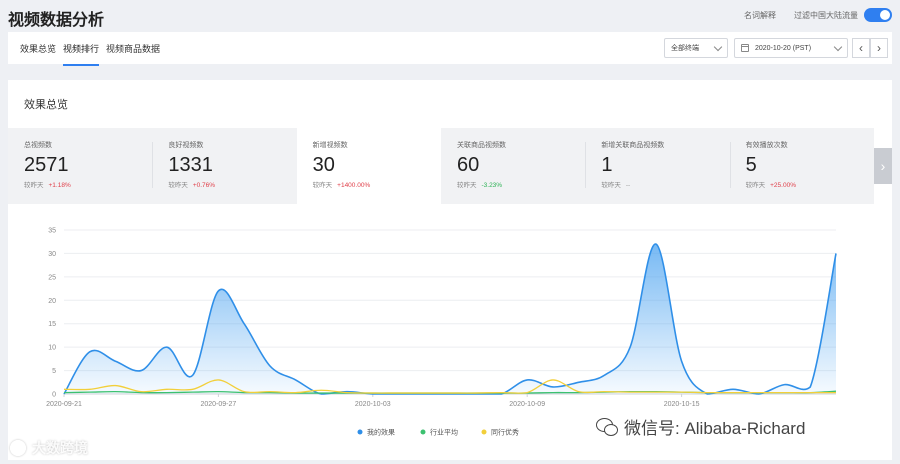 The image size is (900, 464). Describe the element at coordinates (801, 166) in the screenshot. I see `kpi-effective-plays: 有效播放次数 5 较昨天 +25.00%` at that location.